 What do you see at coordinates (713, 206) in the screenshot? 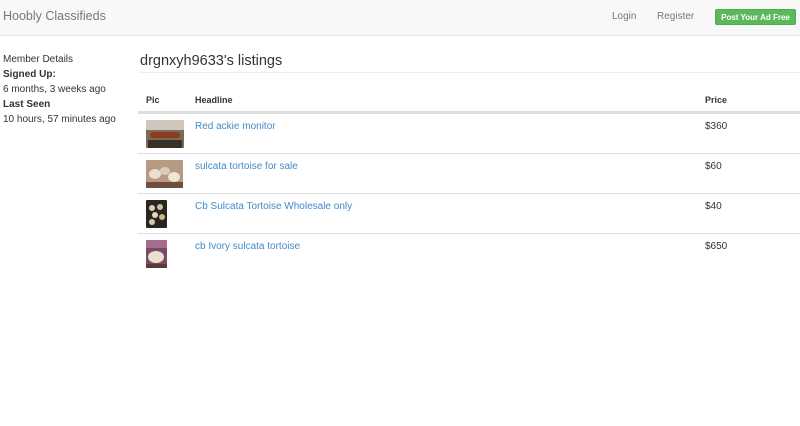
I see `listing-price: $40` at bounding box center [713, 206].